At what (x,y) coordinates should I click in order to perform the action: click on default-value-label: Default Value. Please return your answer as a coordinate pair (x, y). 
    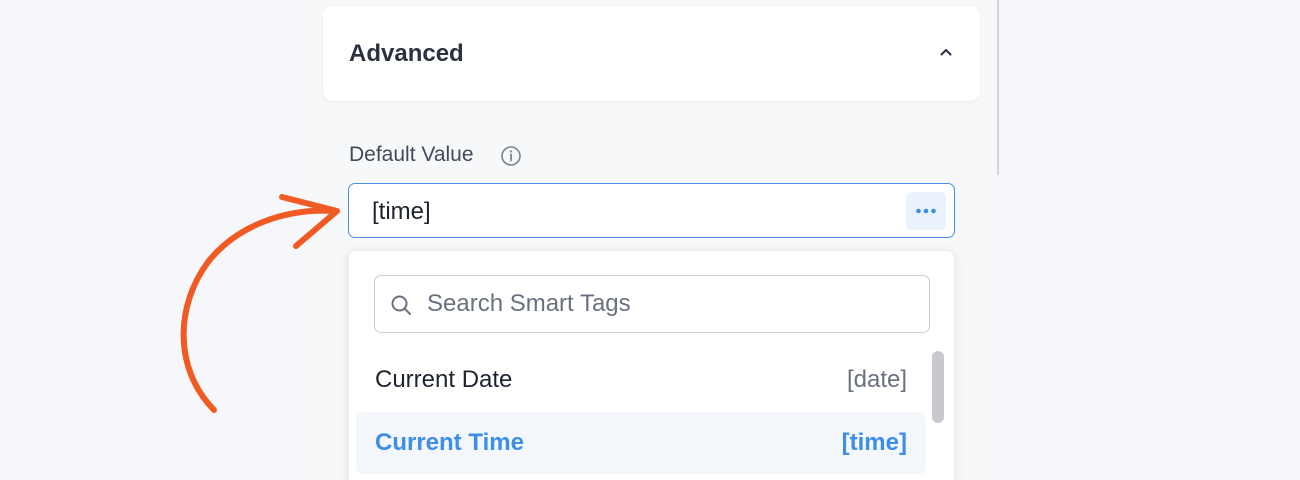
    Looking at the image, I should click on (411, 154).